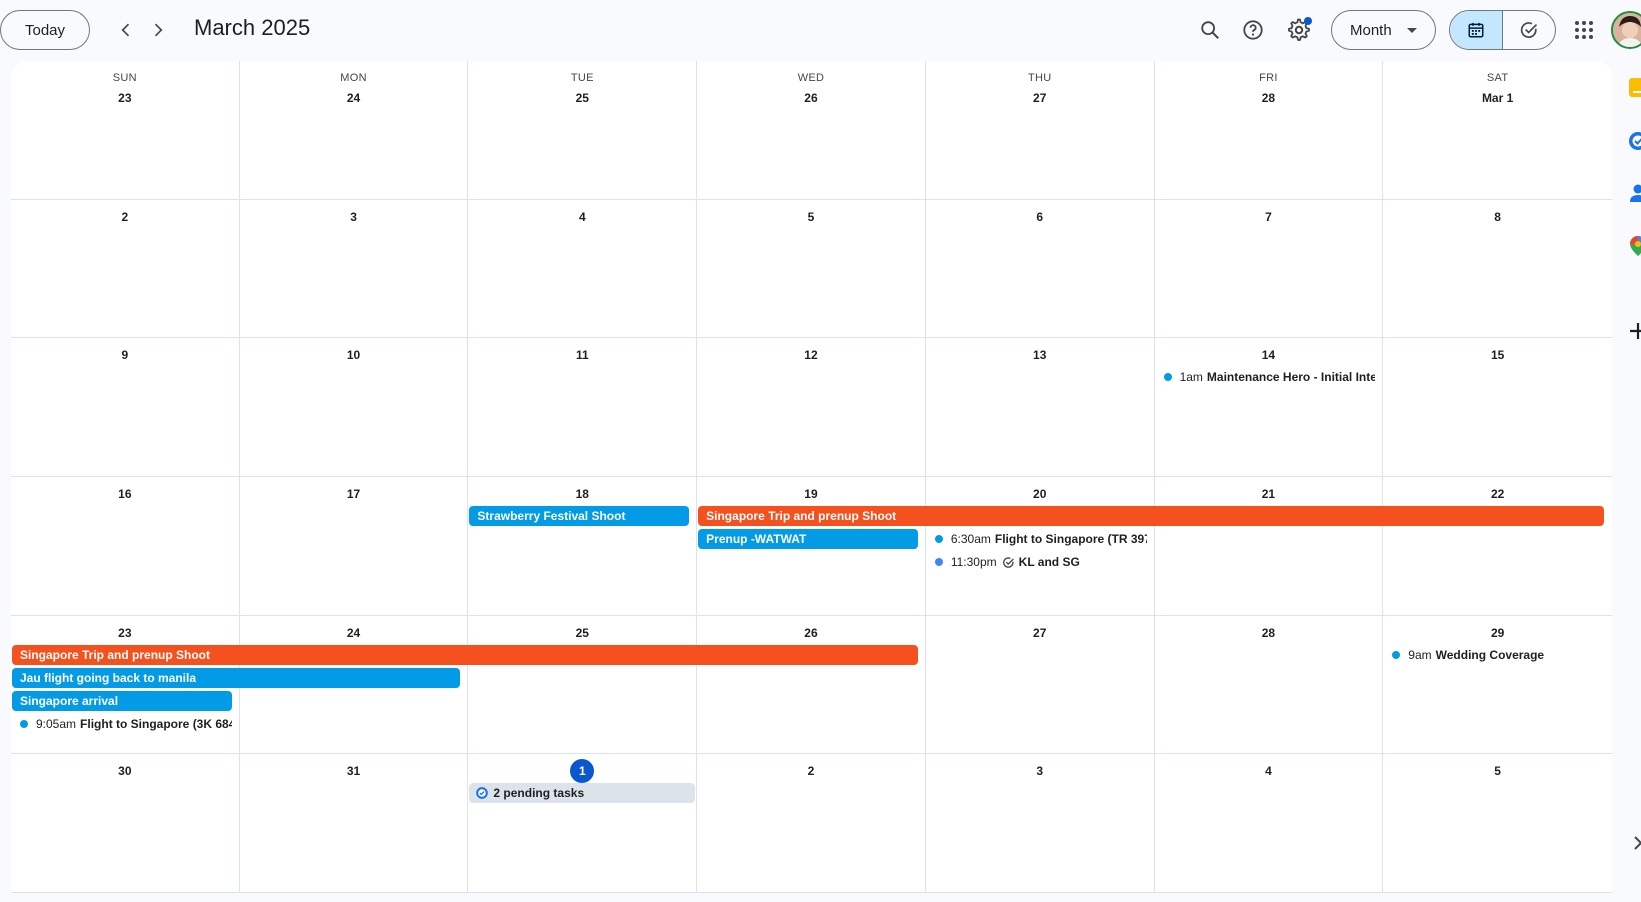 The height and width of the screenshot is (902, 1641). I want to click on calendar-view-toggle, so click(1476, 30).